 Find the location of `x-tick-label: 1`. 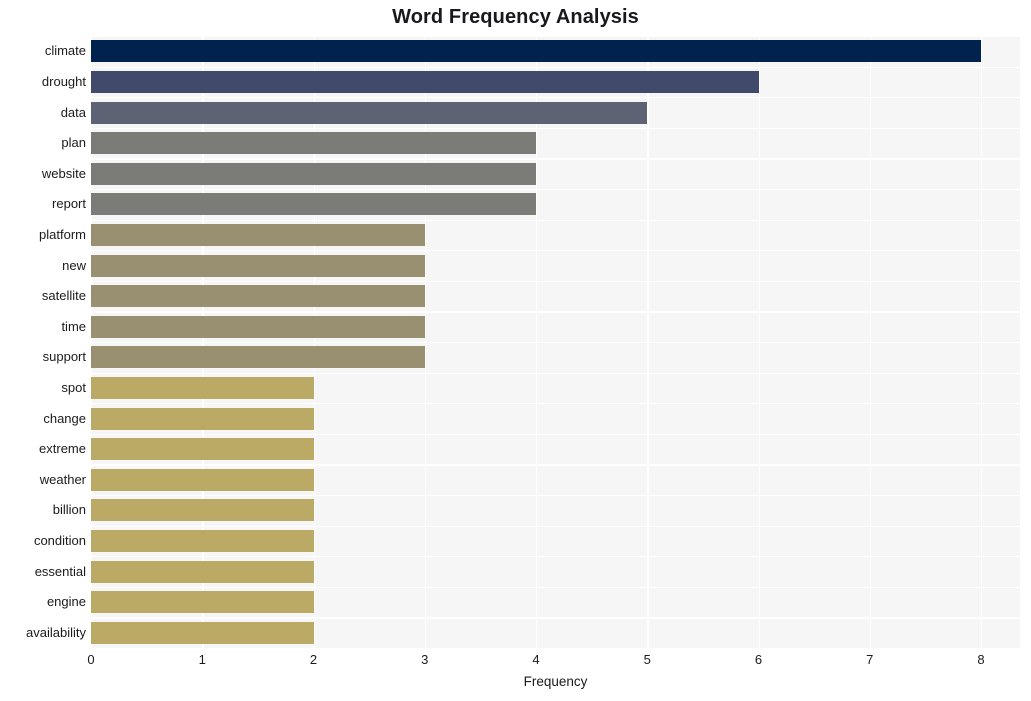

x-tick-label: 1 is located at coordinates (202, 659).